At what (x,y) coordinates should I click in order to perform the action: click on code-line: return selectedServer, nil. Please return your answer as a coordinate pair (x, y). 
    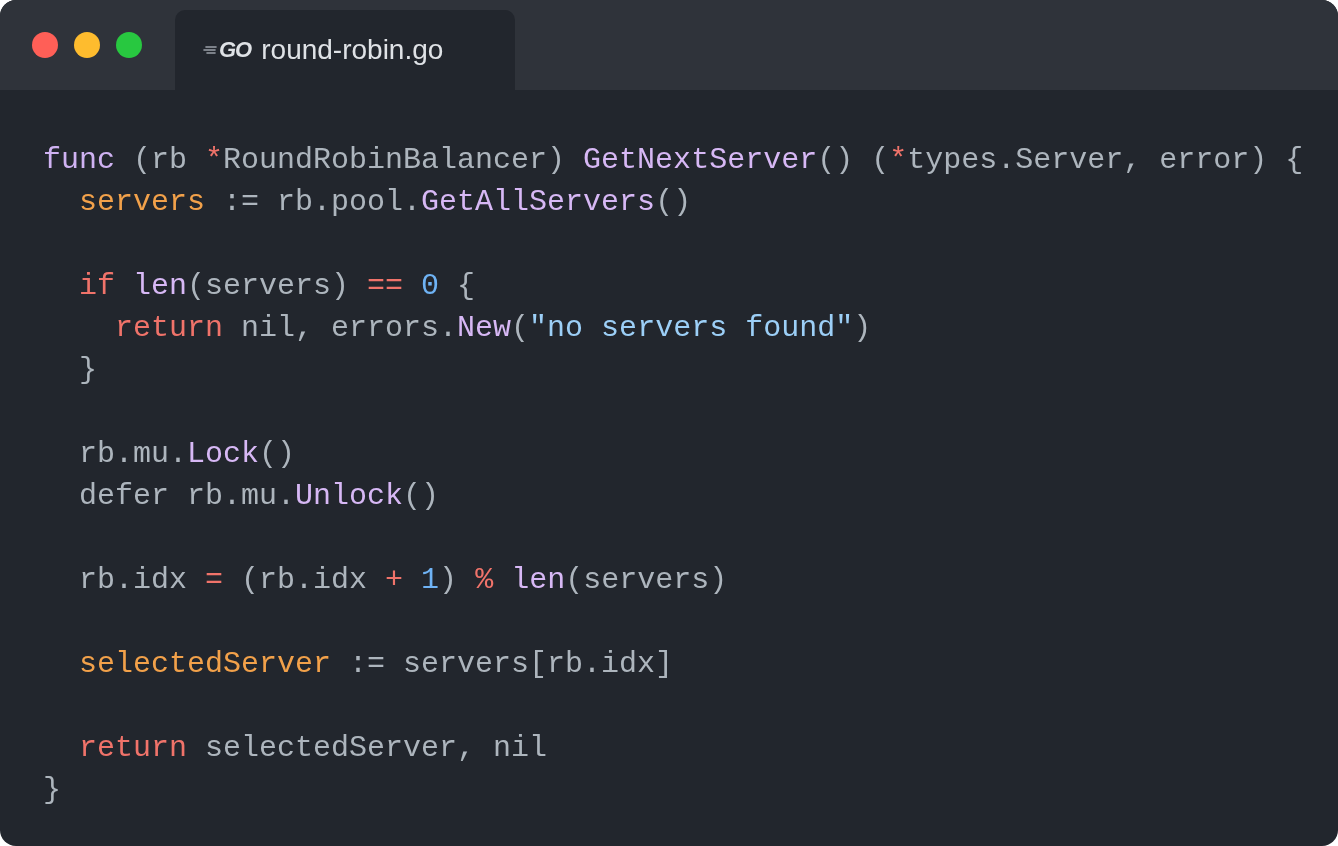
    Looking at the image, I should click on (313, 748).